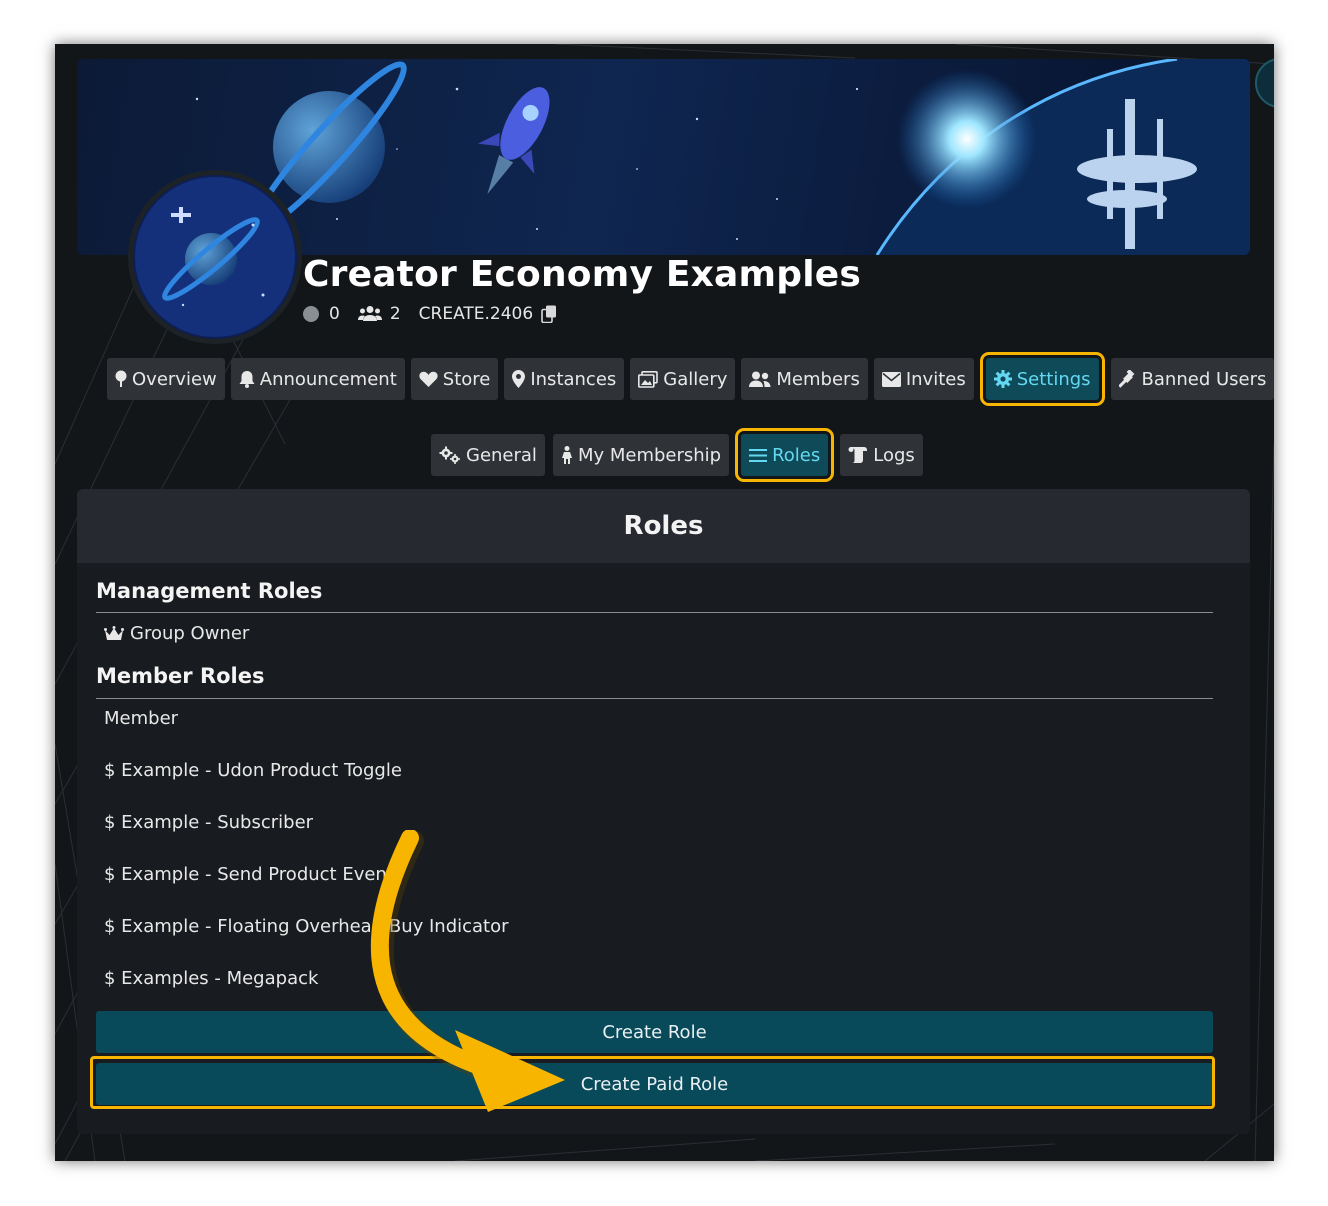 The width and height of the screenshot is (1328, 1206). I want to click on tab-store: Store, so click(454, 379).